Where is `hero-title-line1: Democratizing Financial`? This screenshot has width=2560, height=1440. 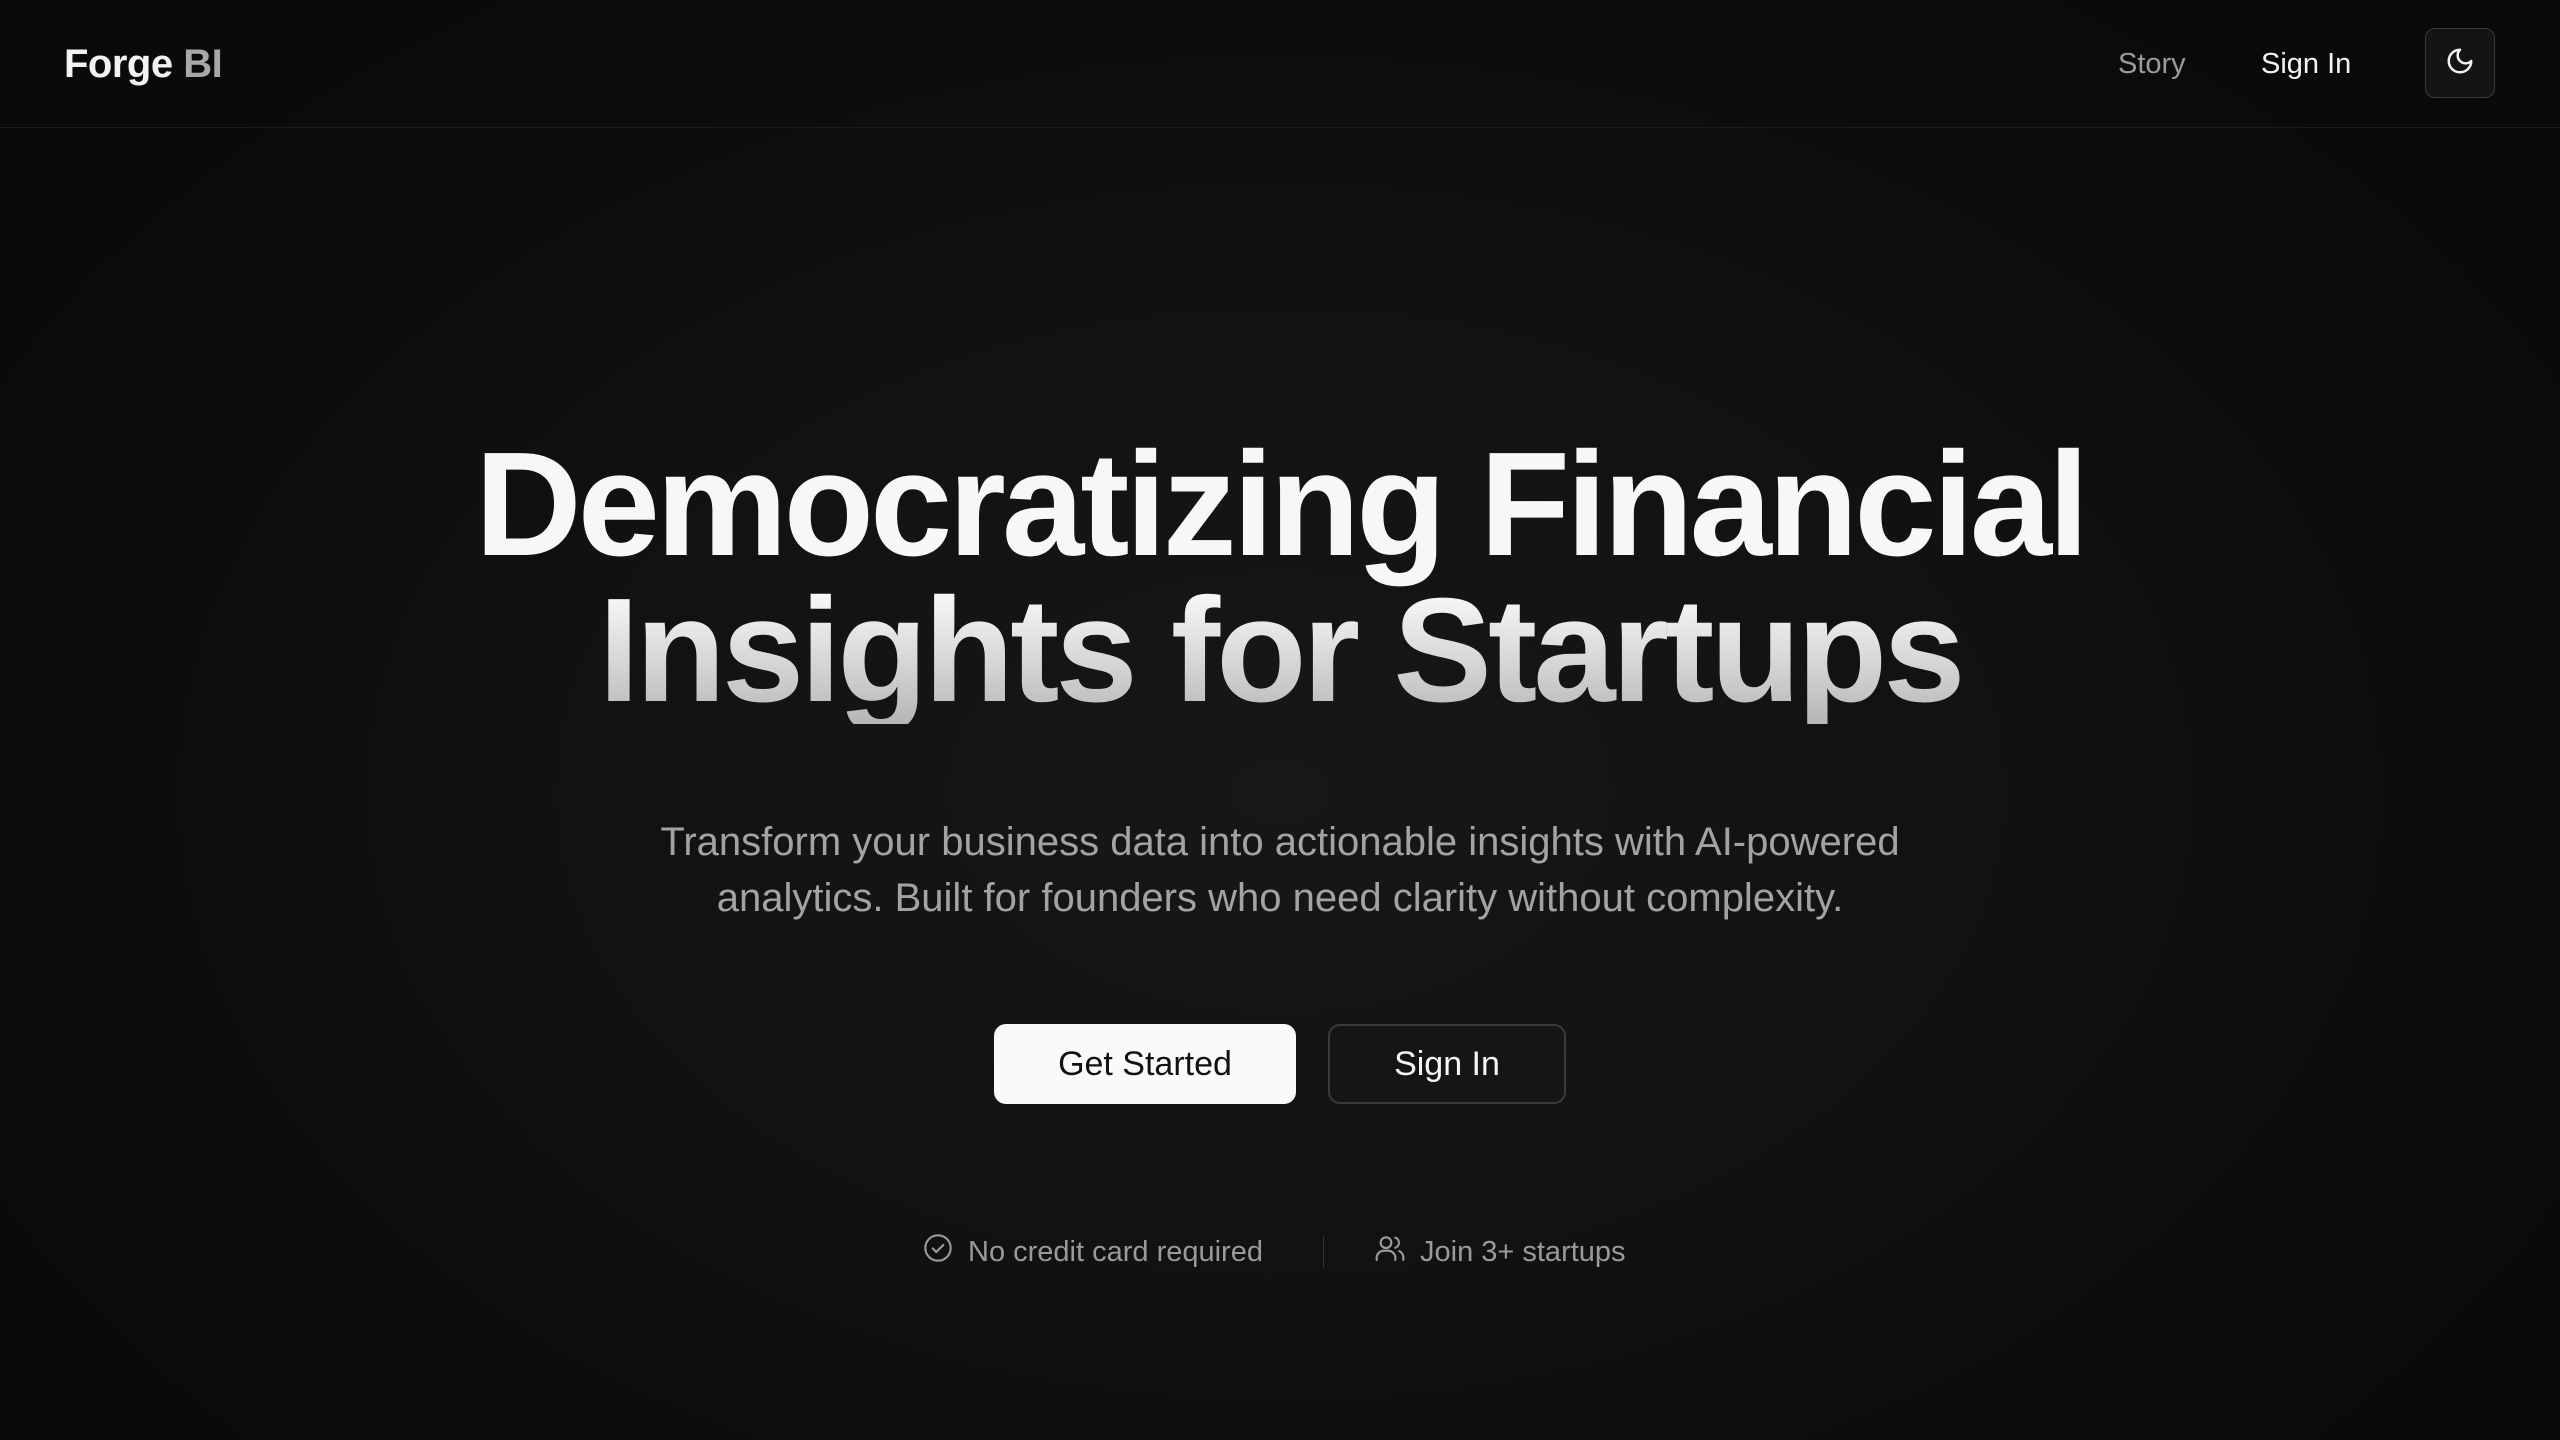
hero-title-line1: Democratizing Financial is located at coordinates (1281, 504).